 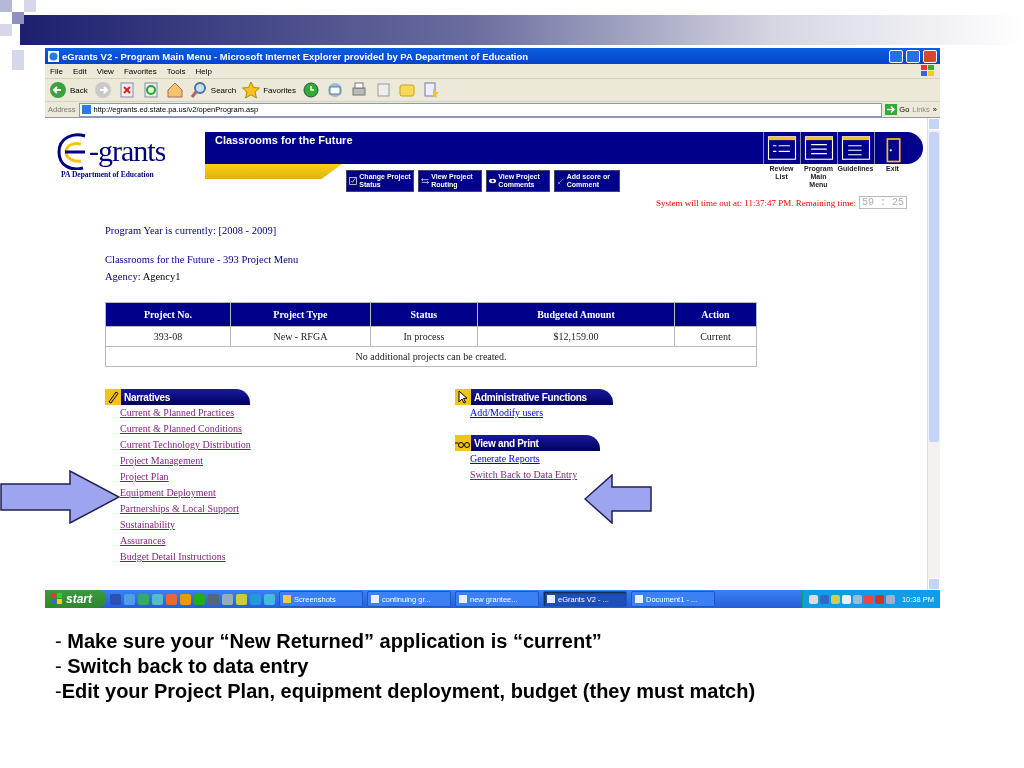 What do you see at coordinates (933, 354) in the screenshot?
I see `scrollbar` at bounding box center [933, 354].